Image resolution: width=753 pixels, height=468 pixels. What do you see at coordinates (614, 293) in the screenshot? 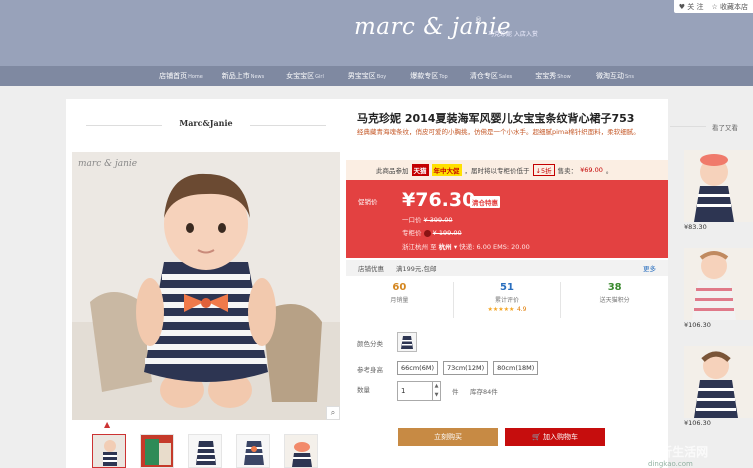
I see `points-stat: 38 送天猫积分` at bounding box center [614, 293].